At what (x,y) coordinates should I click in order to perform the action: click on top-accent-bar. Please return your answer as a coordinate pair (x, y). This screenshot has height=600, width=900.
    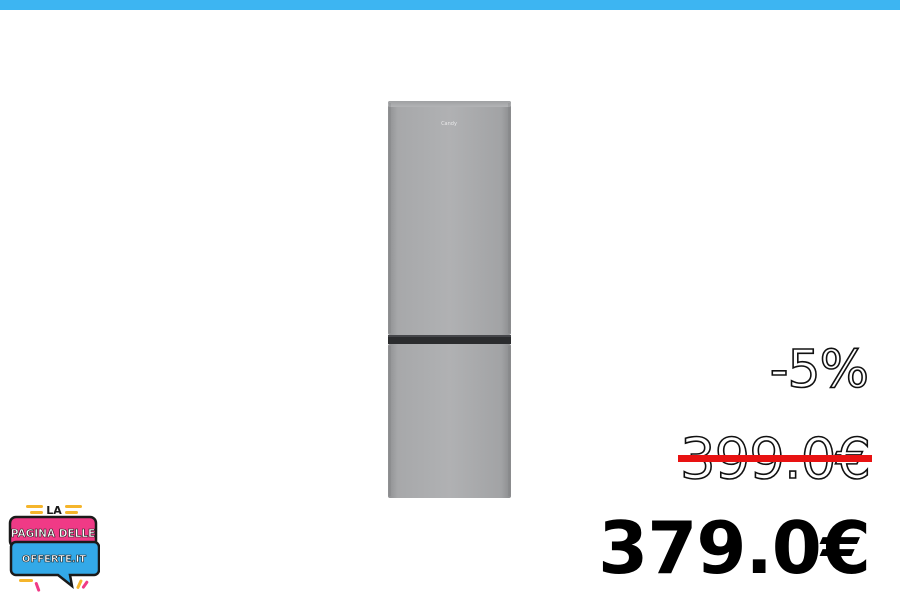
    Looking at the image, I should click on (450, 5).